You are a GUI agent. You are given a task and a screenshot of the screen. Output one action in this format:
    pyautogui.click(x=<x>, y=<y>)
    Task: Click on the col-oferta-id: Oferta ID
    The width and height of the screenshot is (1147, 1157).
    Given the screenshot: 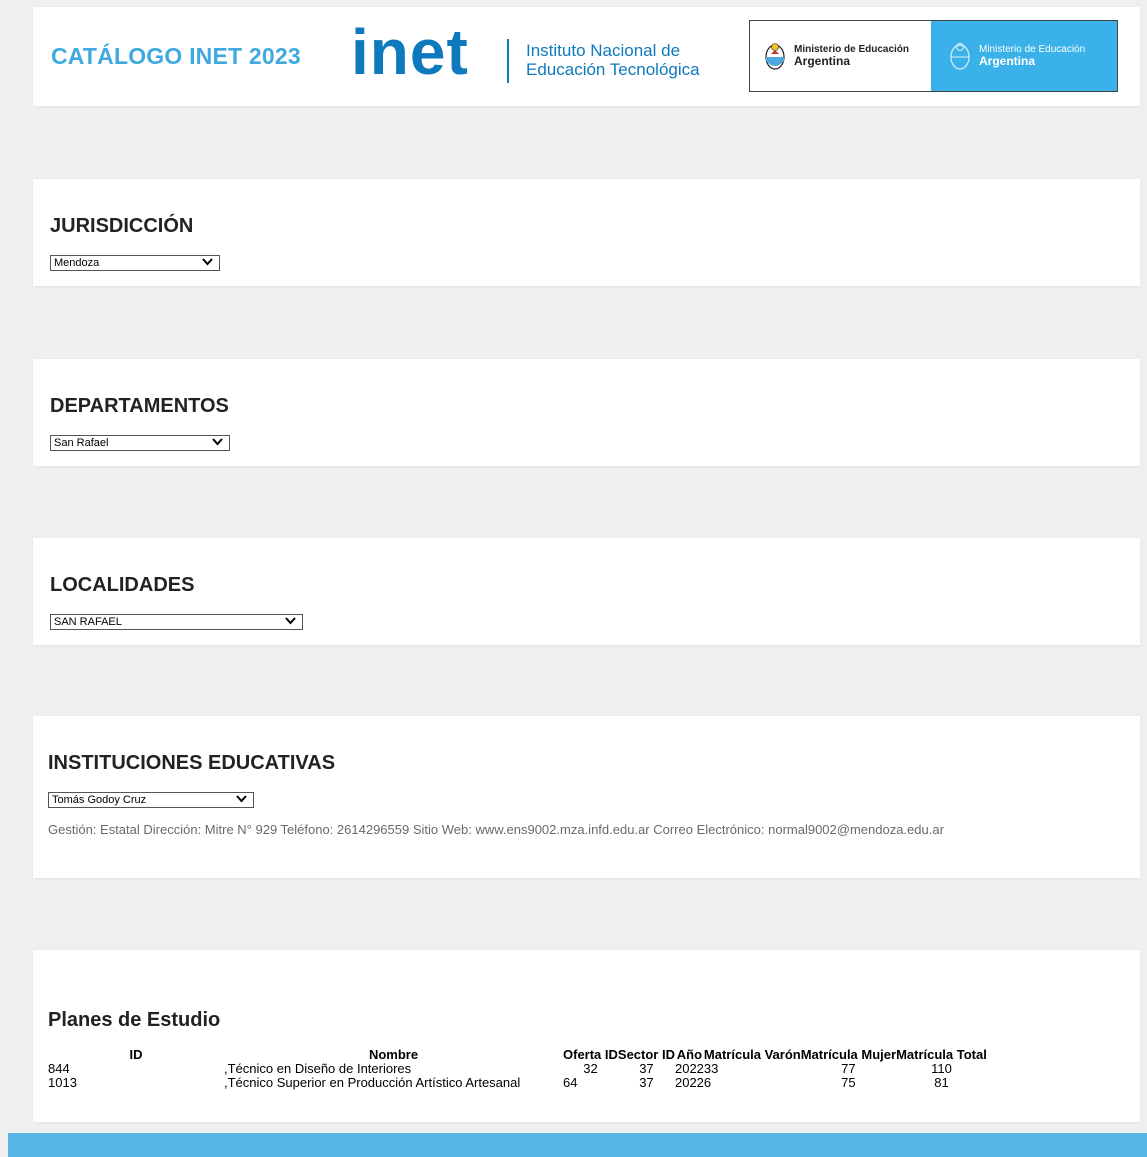 What is the action you would take?
    pyautogui.click(x=590, y=1054)
    